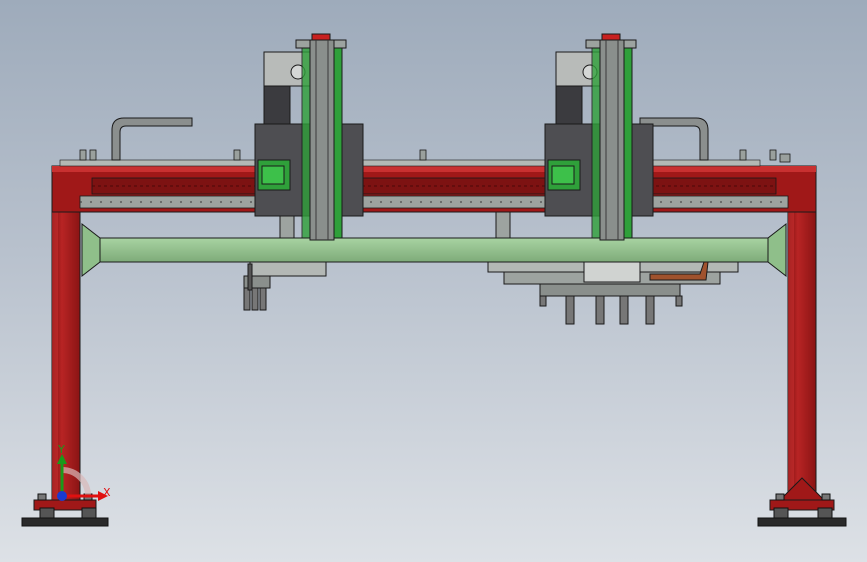 This screenshot has height=562, width=867. Describe the element at coordinates (802, 347) in the screenshot. I see `right-support-post` at that location.